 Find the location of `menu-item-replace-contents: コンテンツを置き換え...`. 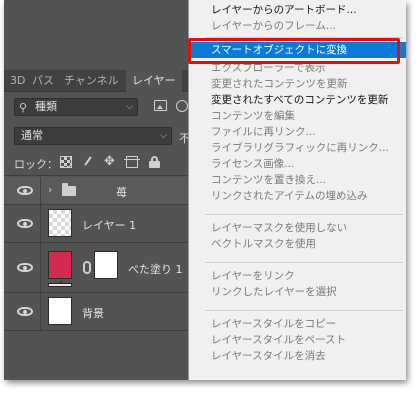

menu-item-replace-contents: コンテンツを置き換え... is located at coordinates (297, 180).